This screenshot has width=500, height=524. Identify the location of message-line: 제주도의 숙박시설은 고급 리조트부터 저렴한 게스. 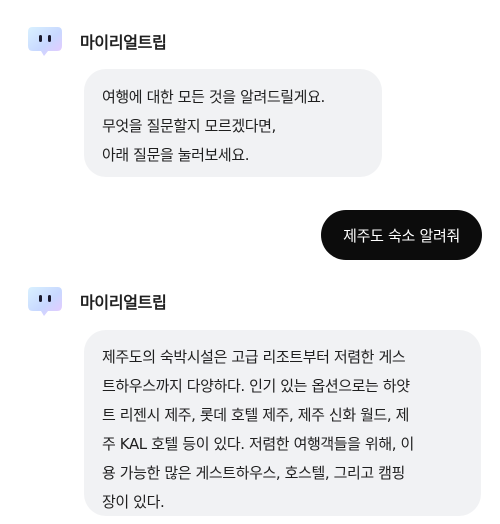
(254, 357).